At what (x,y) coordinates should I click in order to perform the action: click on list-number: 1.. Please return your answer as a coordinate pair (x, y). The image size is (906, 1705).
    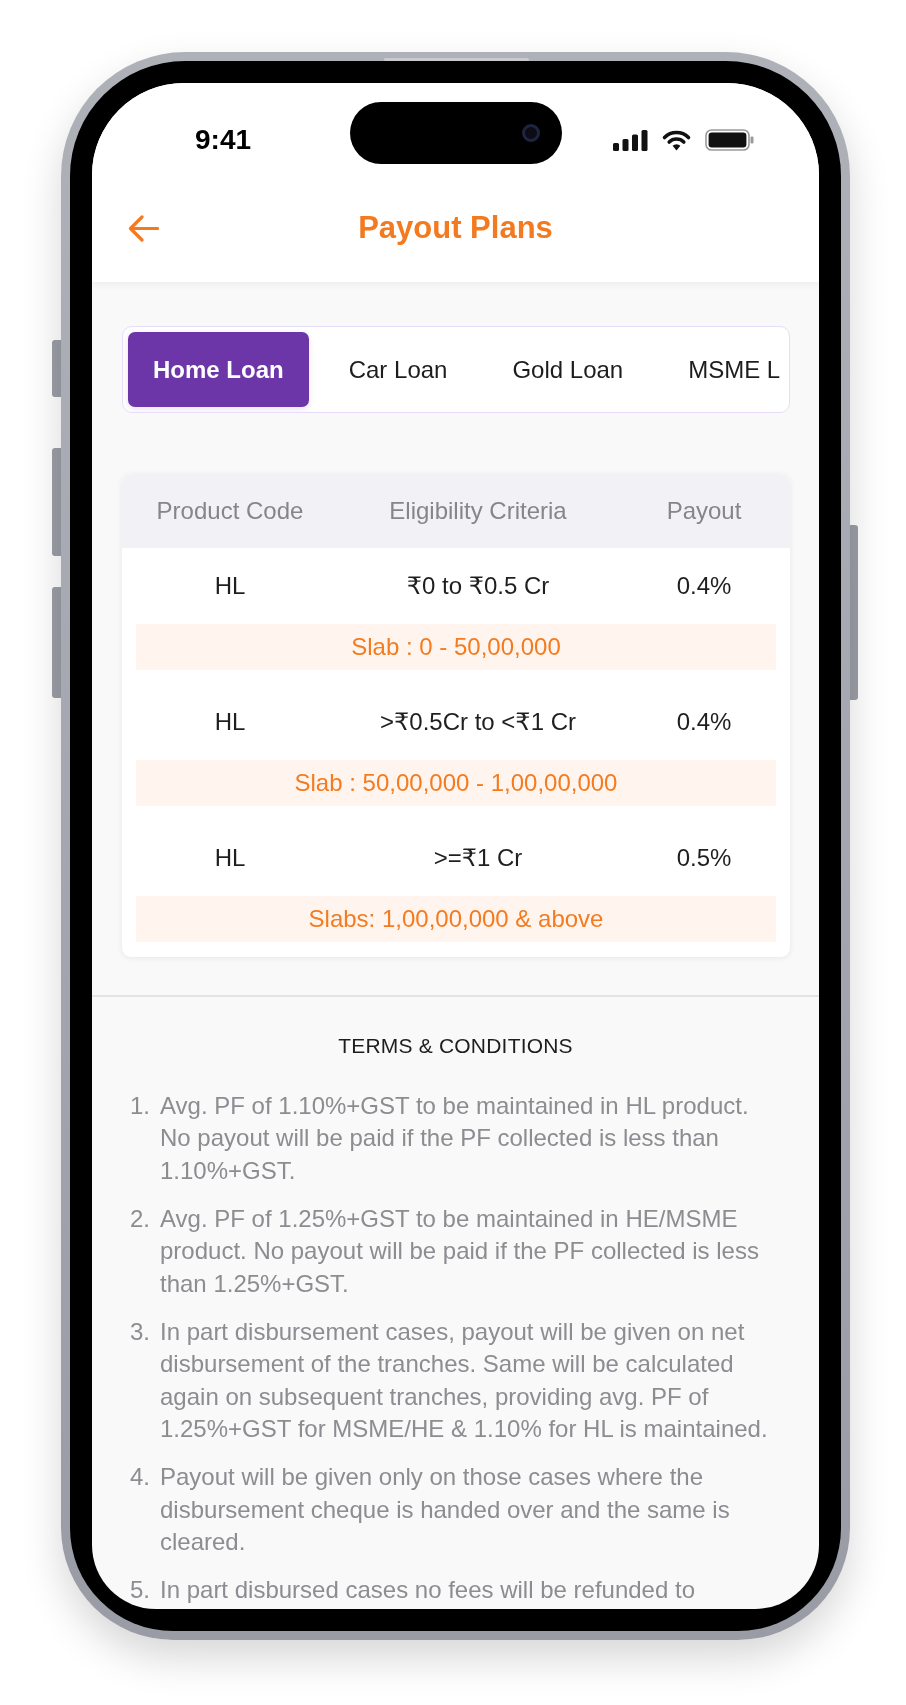
    Looking at the image, I should click on (140, 1105).